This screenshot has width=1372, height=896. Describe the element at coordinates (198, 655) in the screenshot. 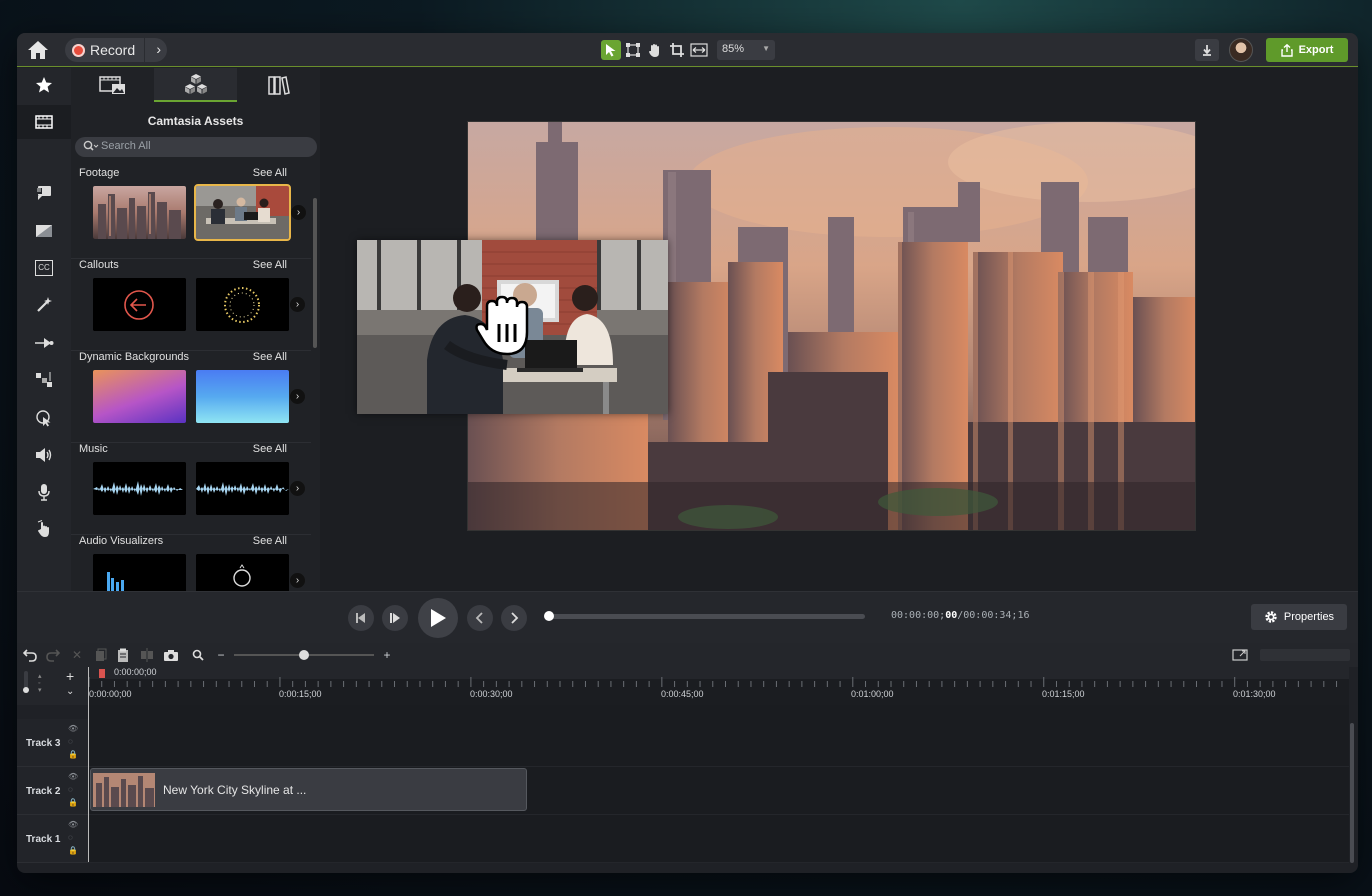

I see `zoom-magnifier-icon` at that location.